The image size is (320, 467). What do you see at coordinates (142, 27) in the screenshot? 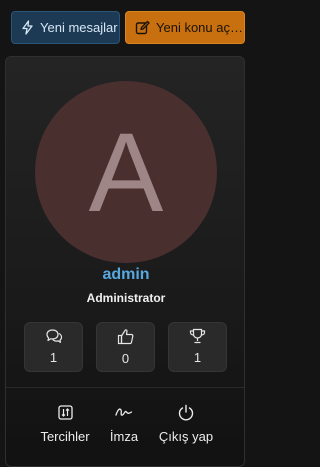
I see `edit-icon` at bounding box center [142, 27].